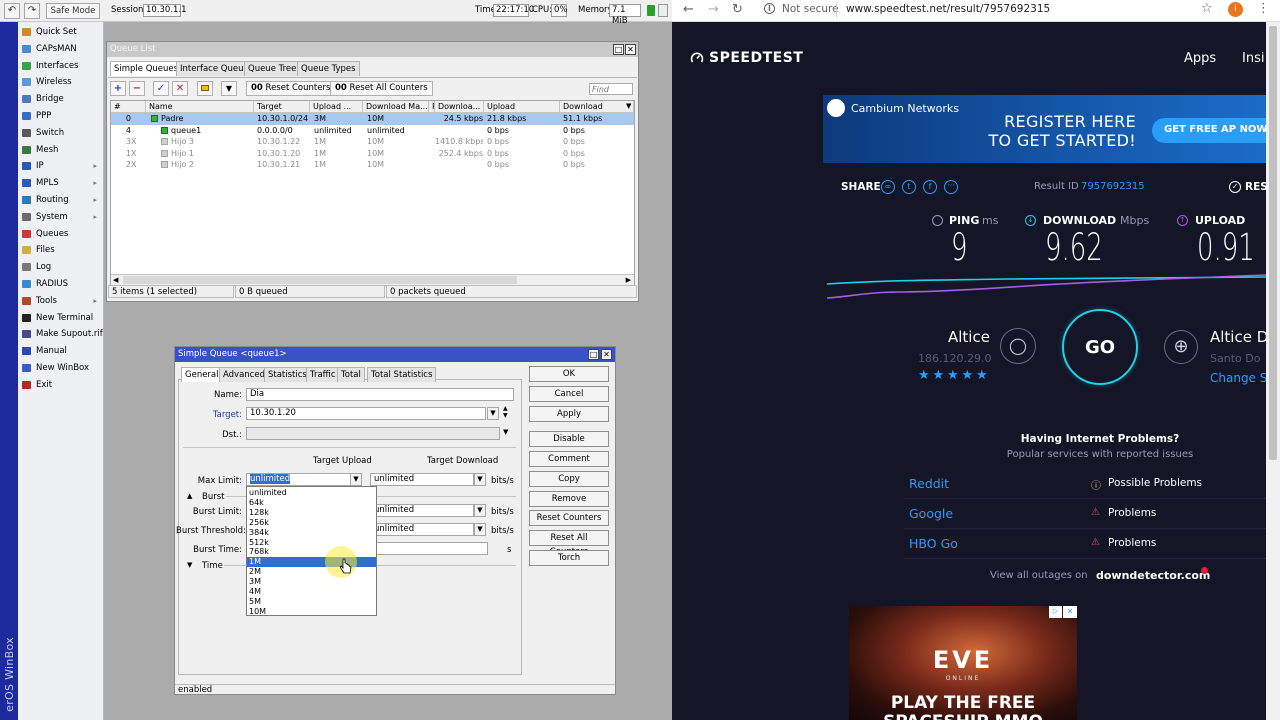 Image resolution: width=1280 pixels, height=720 pixels. I want to click on share-facebook-icon: f, so click(930, 187).